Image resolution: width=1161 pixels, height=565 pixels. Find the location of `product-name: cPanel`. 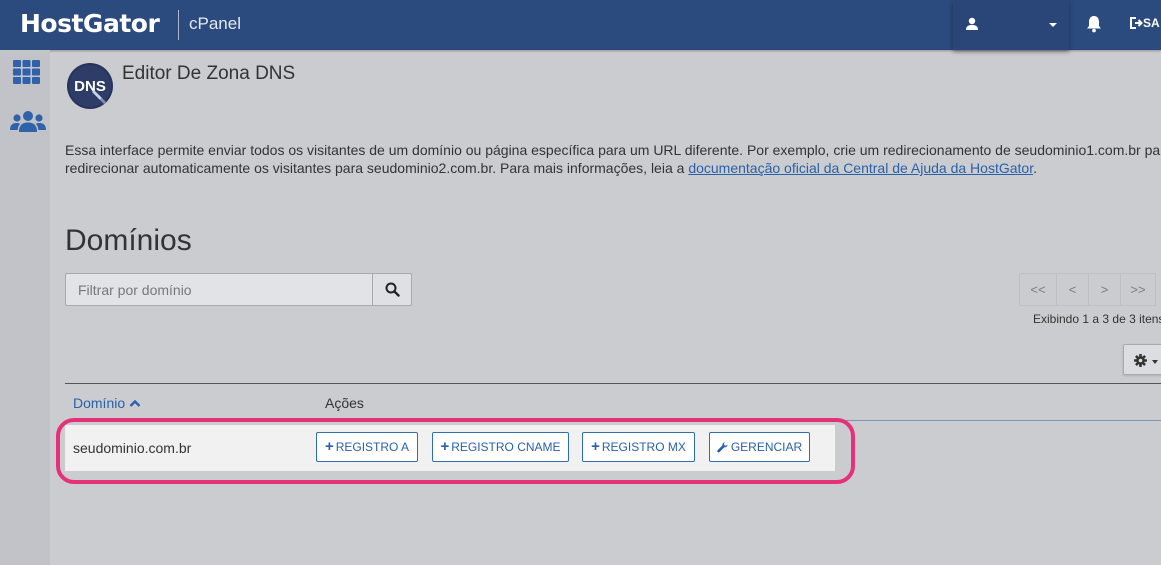

product-name: cPanel is located at coordinates (215, 23).